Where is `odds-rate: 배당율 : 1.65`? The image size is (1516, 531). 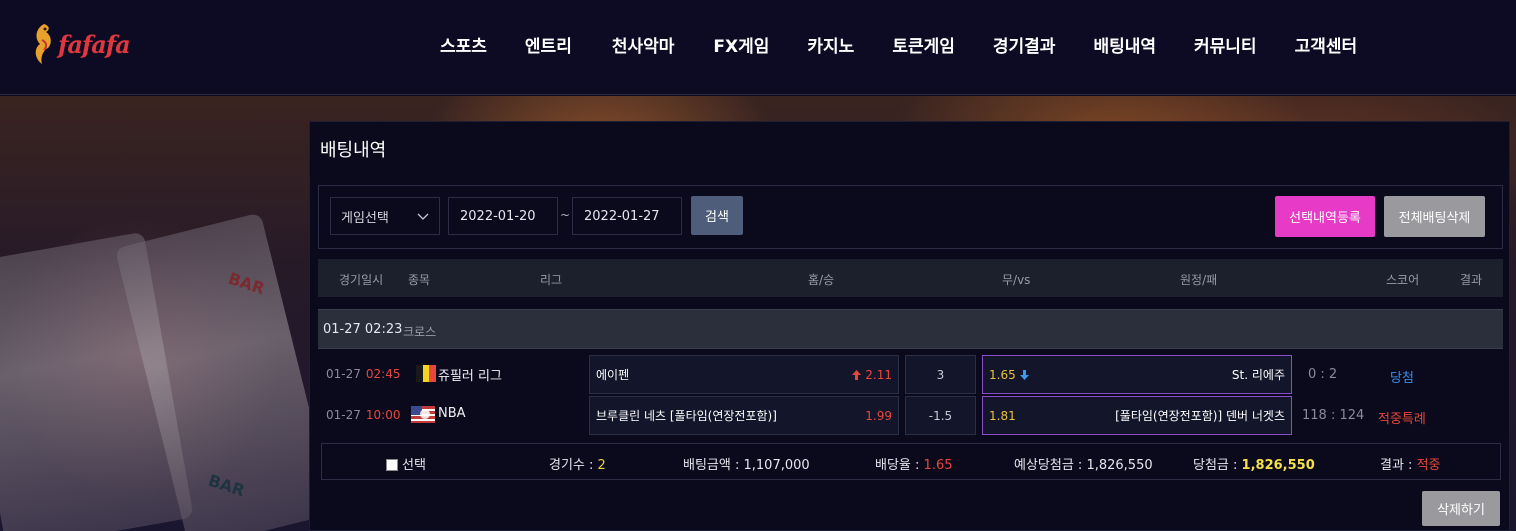 odds-rate: 배당율 : 1.65 is located at coordinates (914, 463).